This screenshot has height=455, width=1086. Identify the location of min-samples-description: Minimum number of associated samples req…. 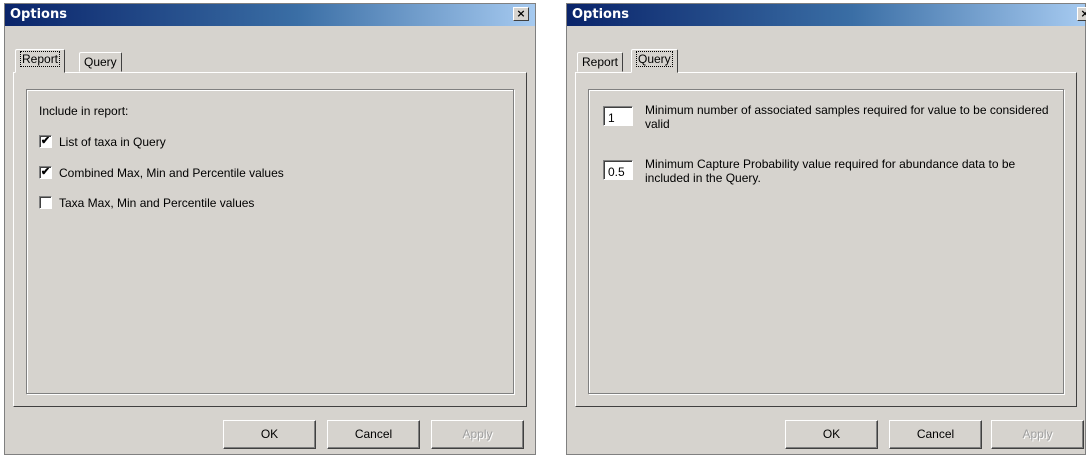
(847, 117).